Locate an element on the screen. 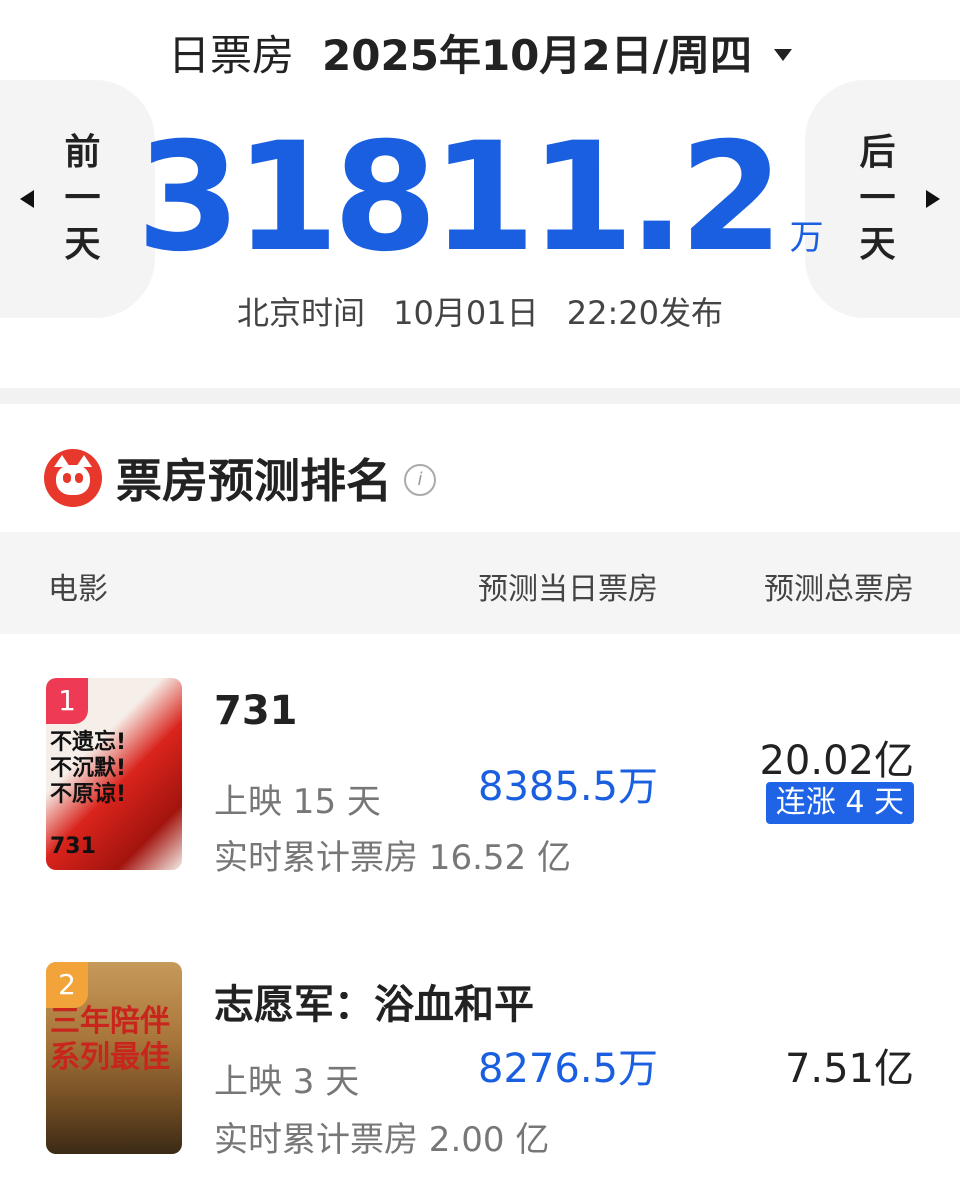 The width and height of the screenshot is (960, 1201). movie-poster: 不遗忘! 不沉默! 不原谅! 731 1 is located at coordinates (114, 774).